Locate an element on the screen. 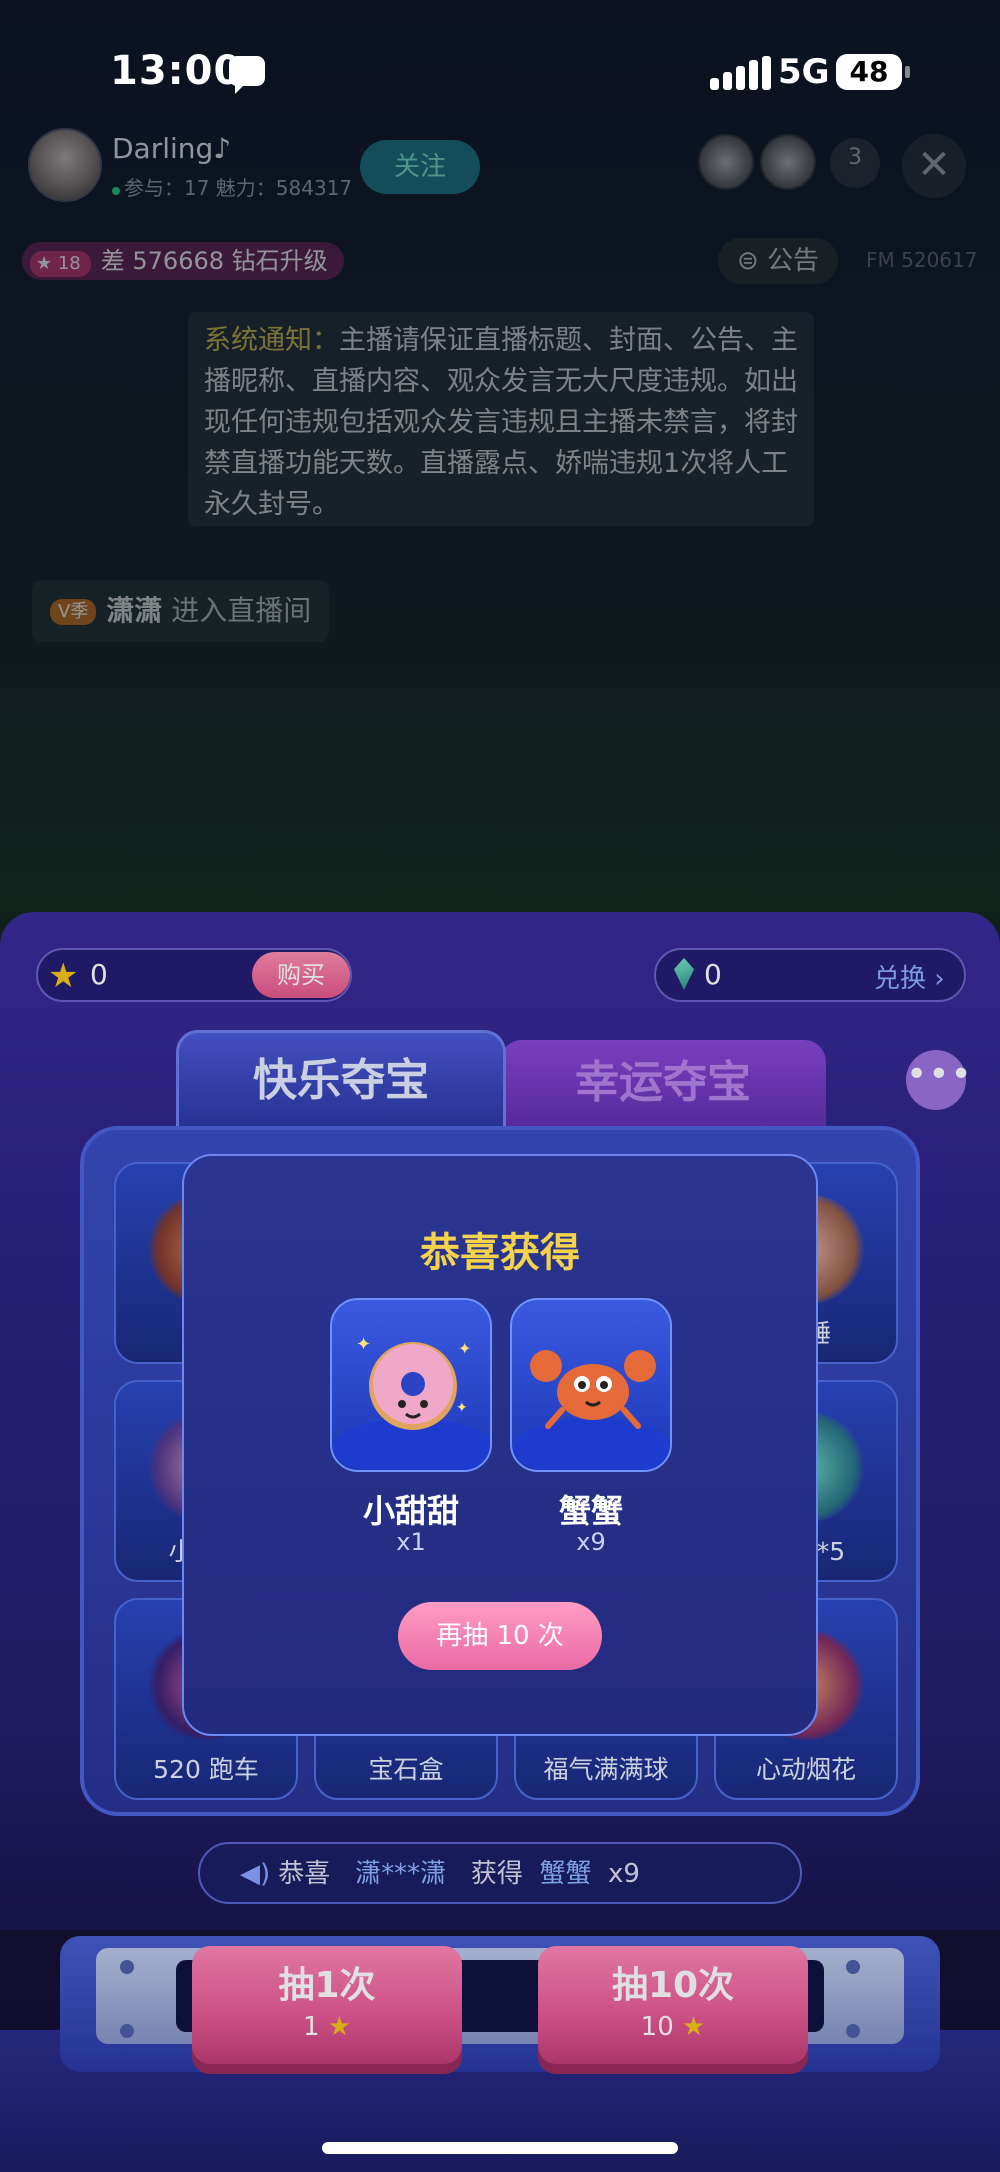 The width and height of the screenshot is (1000, 2172). level-badge: ★ 18 is located at coordinates (60, 264).